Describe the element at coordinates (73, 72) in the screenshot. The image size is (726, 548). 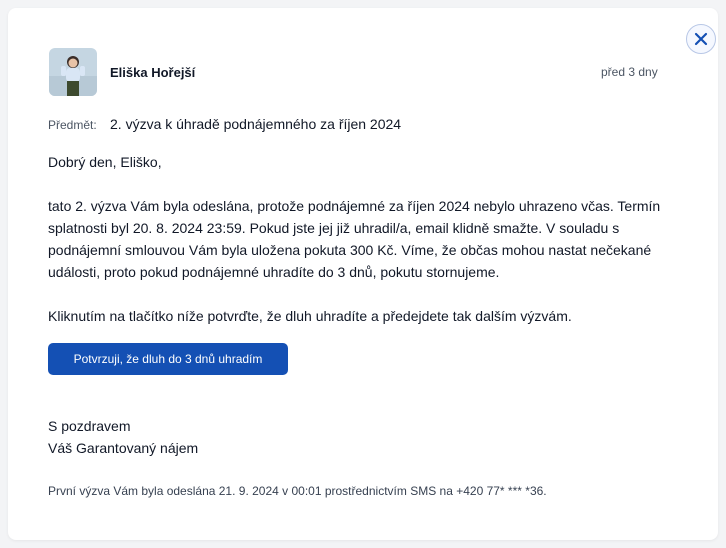
I see `avatar` at that location.